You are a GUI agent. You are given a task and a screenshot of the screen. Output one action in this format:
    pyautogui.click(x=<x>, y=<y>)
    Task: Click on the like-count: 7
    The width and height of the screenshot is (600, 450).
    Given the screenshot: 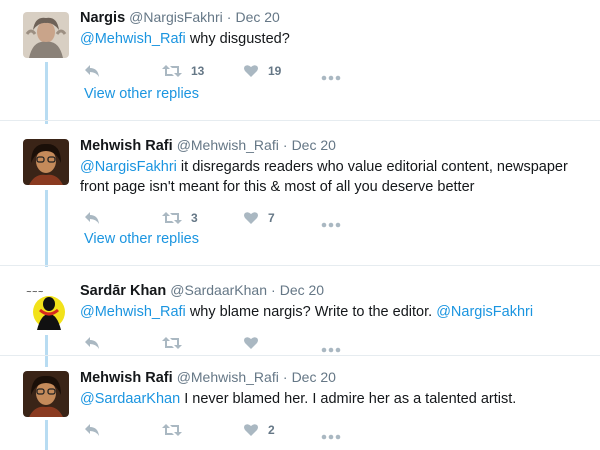 What is the action you would take?
    pyautogui.click(x=271, y=218)
    